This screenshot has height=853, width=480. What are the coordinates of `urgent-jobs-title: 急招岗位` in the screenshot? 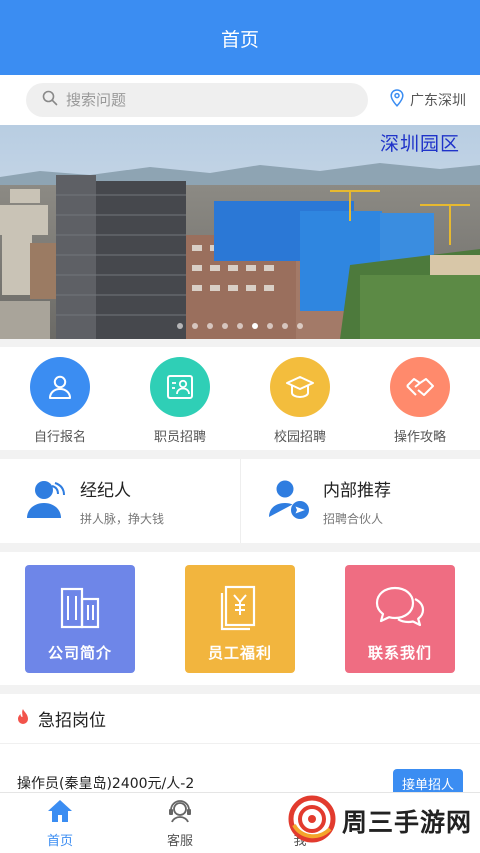 It's located at (72, 721).